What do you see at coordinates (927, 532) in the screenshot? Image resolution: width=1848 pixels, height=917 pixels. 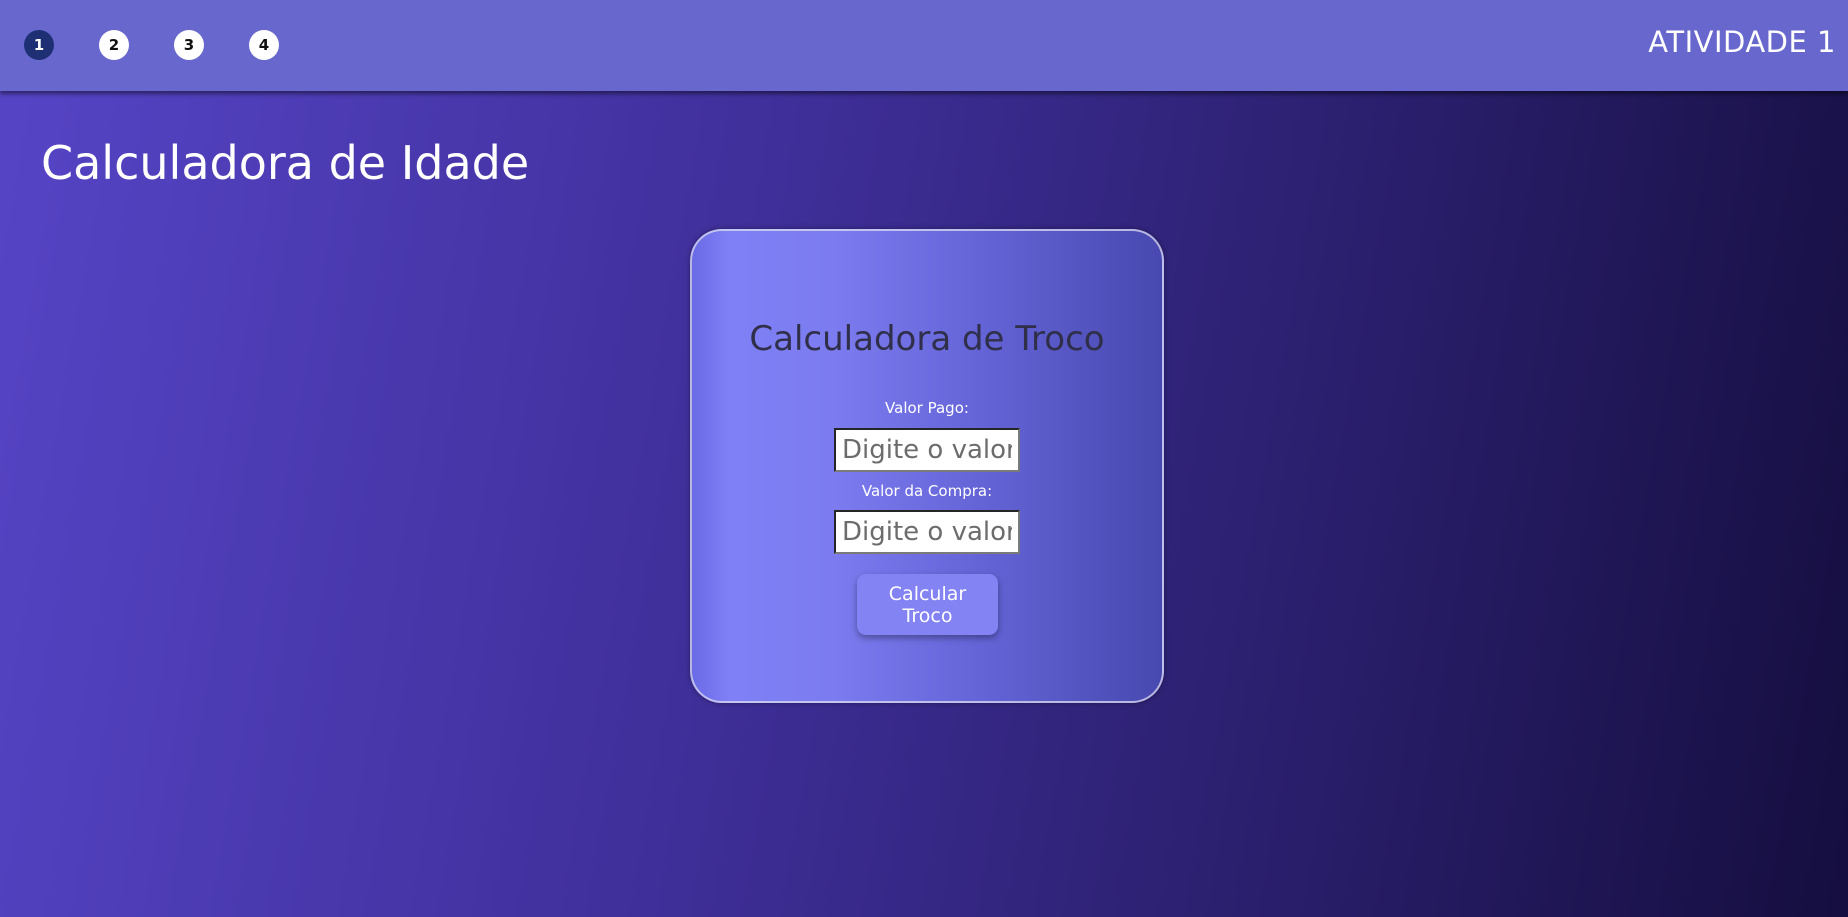 I see `purchase-value-input` at bounding box center [927, 532].